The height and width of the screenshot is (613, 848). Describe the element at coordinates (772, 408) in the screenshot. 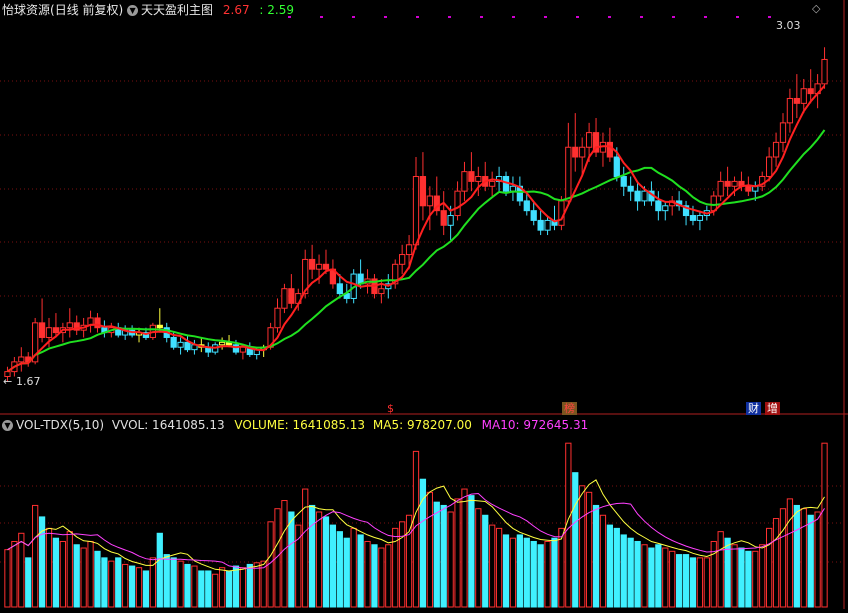

I see `event-badge-increase: 增` at that location.